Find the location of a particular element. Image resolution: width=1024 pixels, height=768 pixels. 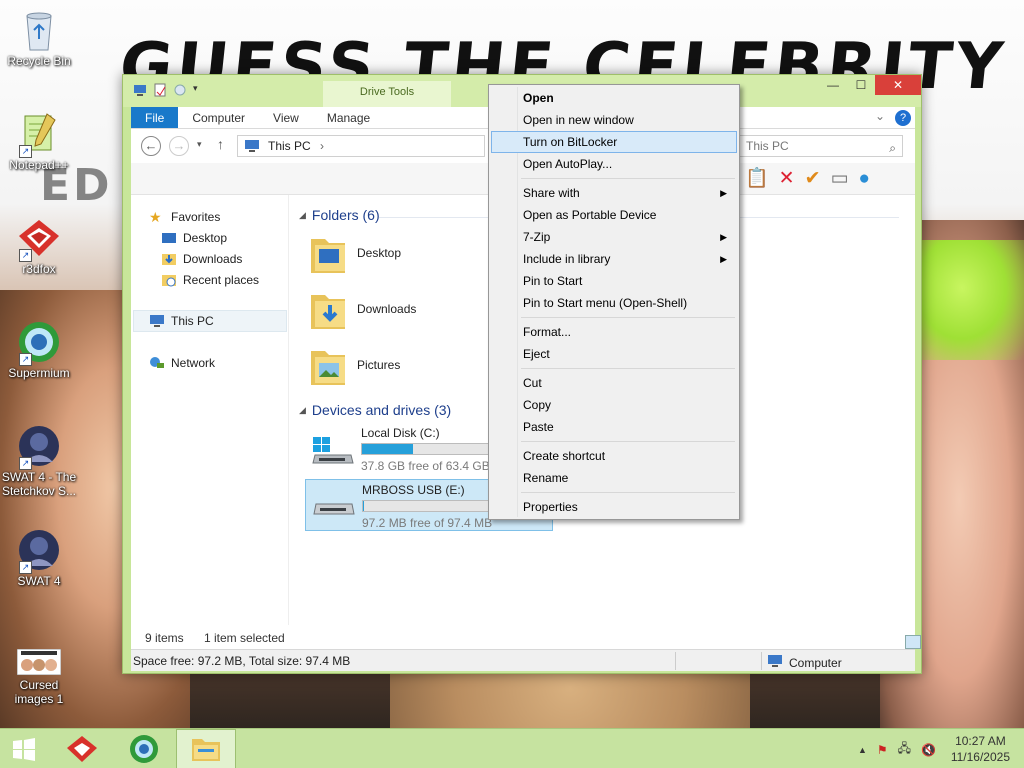

menu-item-share-with: Share with ▶ is located at coordinates (614, 193).